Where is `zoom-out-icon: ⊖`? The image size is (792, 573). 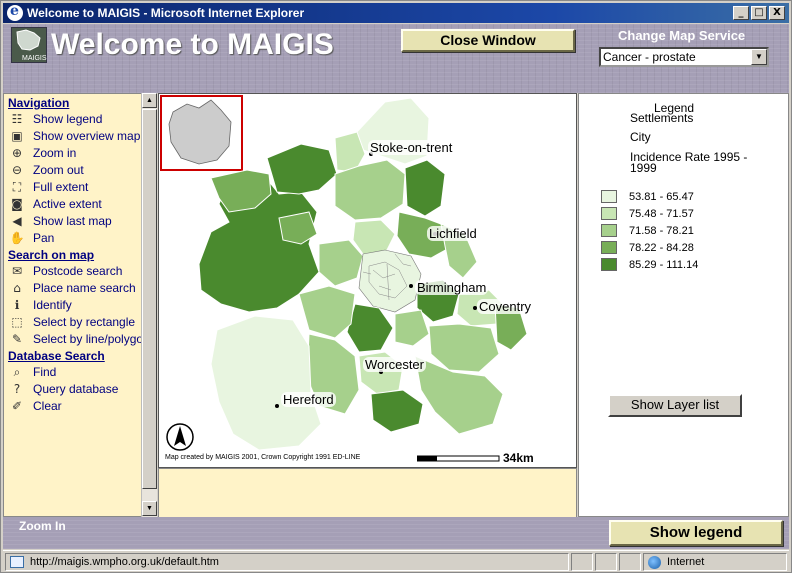 zoom-out-icon: ⊖ is located at coordinates (17, 170).